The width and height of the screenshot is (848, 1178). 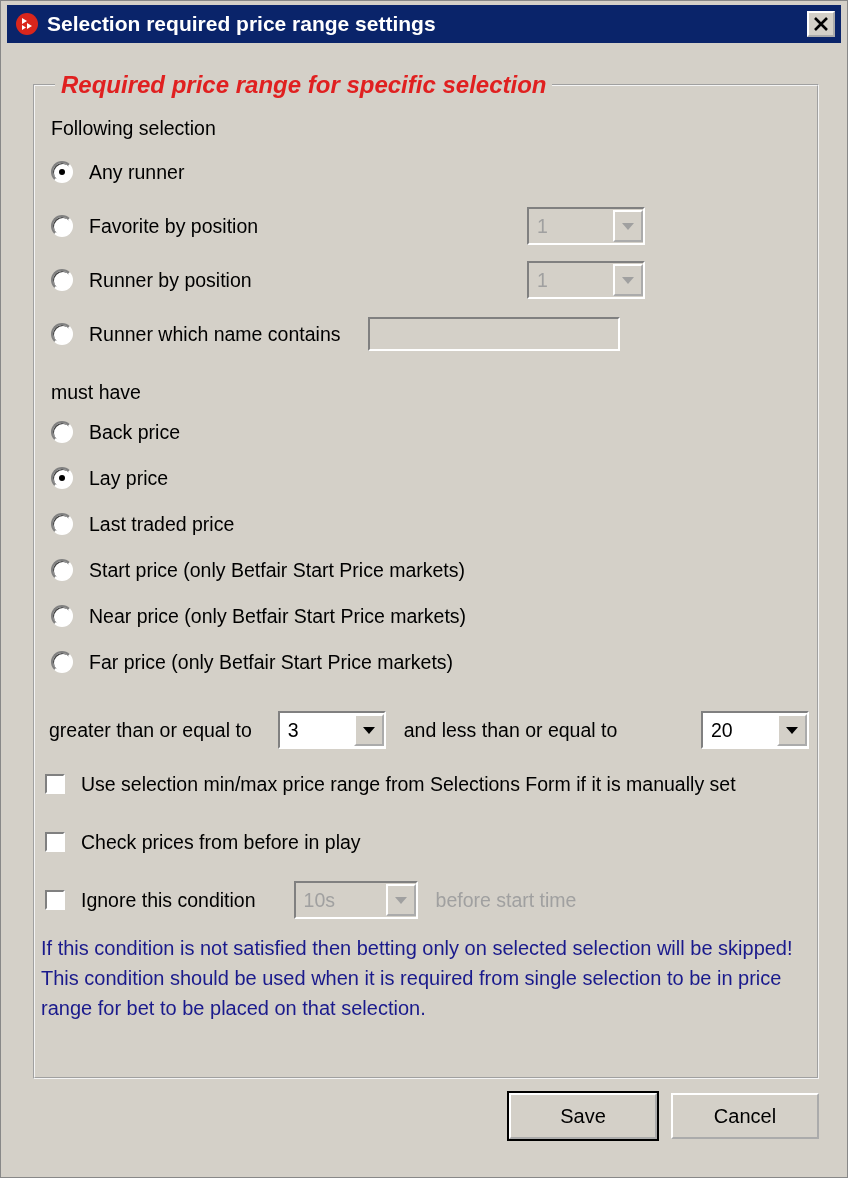 I want to click on checkbox-label: Ignore this condition, so click(x=168, y=900).